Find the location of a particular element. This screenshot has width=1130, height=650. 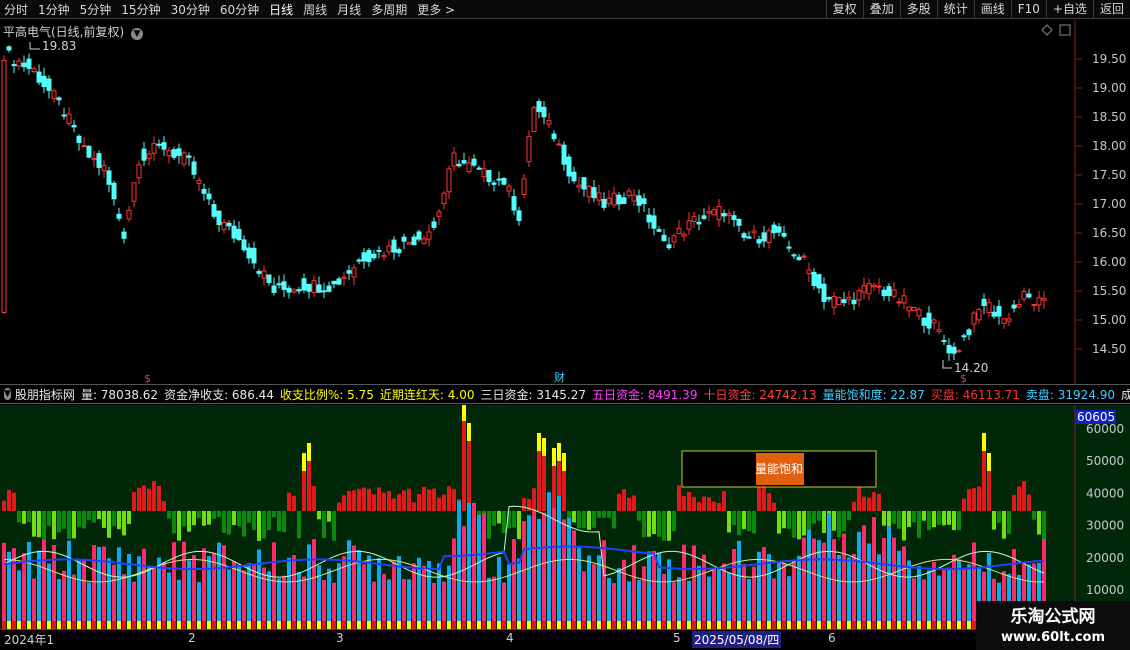

price-tick-label: 17.00 is located at coordinates (1109, 204).